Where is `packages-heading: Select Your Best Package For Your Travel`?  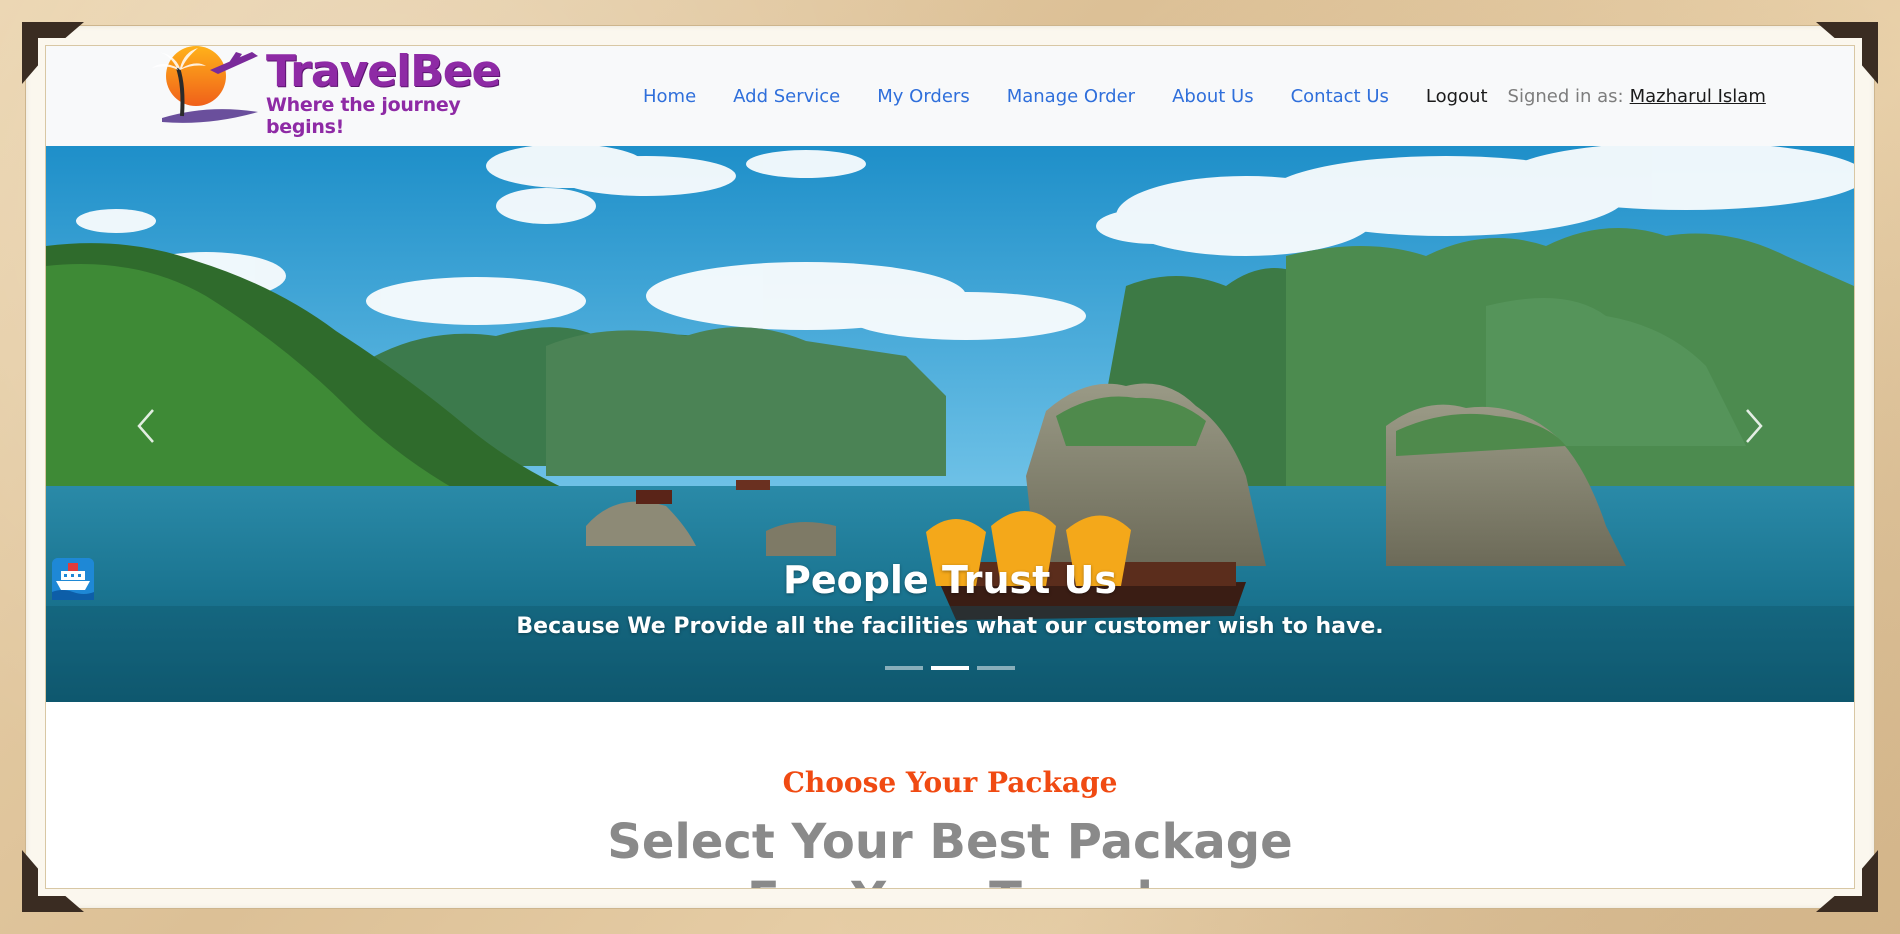
packages-heading: Select Your Best Package For Your Travel is located at coordinates (950, 850).